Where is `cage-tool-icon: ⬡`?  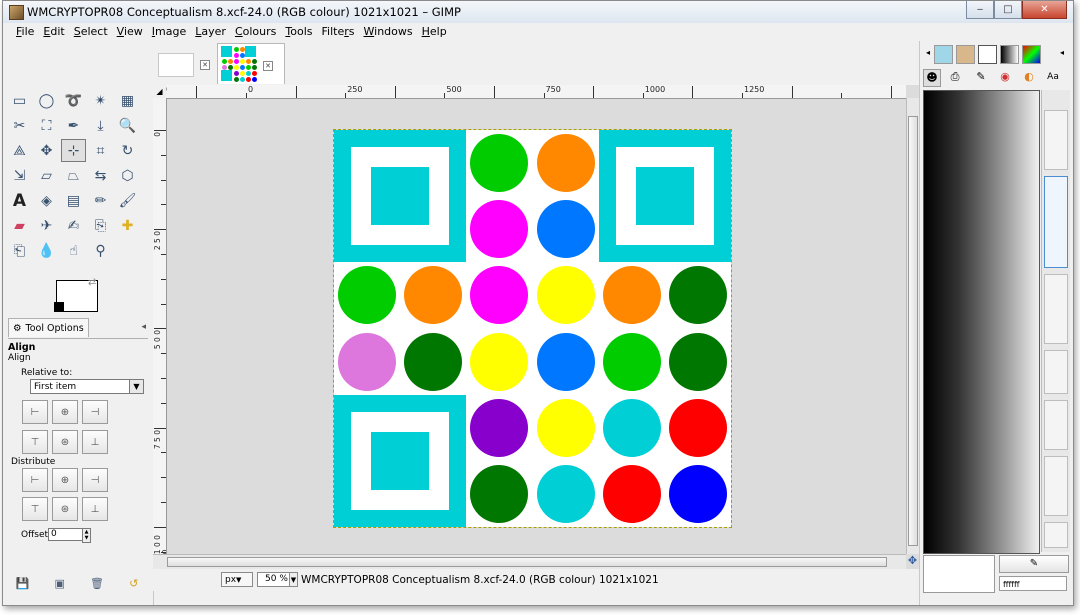 cage-tool-icon: ⬡ is located at coordinates (127, 175).